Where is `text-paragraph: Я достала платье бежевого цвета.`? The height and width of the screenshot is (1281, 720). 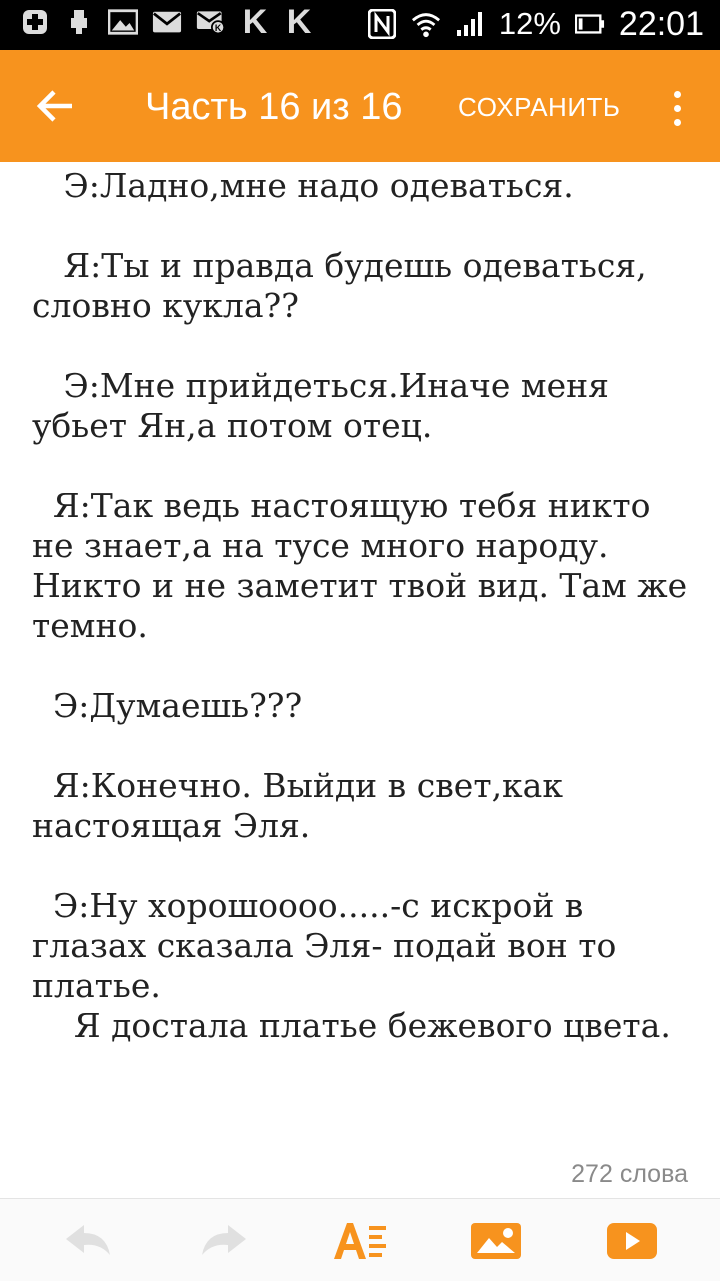 text-paragraph: Я достала платье бежевого цвета. is located at coordinates (351, 1025).